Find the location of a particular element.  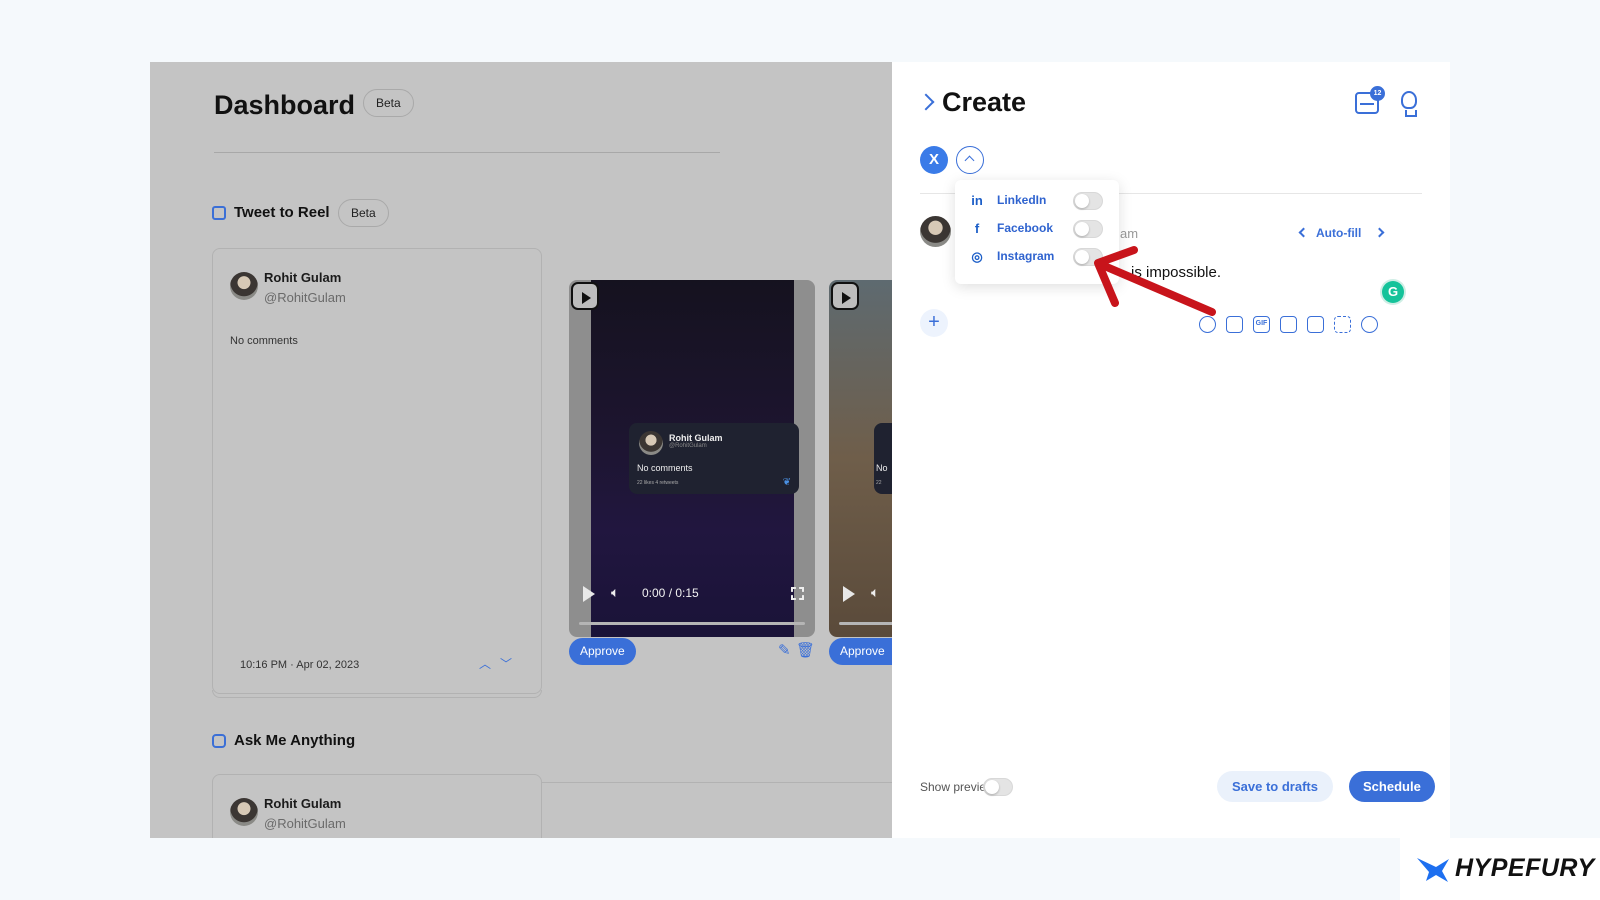

chevron-up-icon is located at coordinates (969, 160).